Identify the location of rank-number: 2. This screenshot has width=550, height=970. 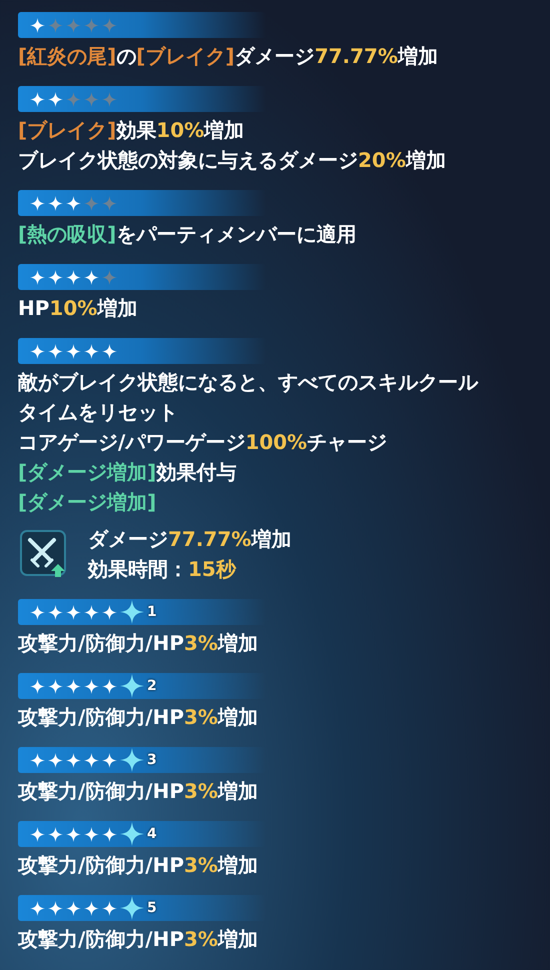
(152, 686).